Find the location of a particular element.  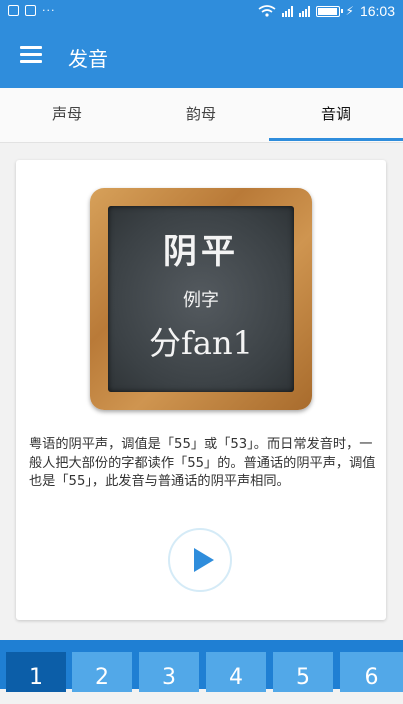

image-icon is located at coordinates (13, 10).